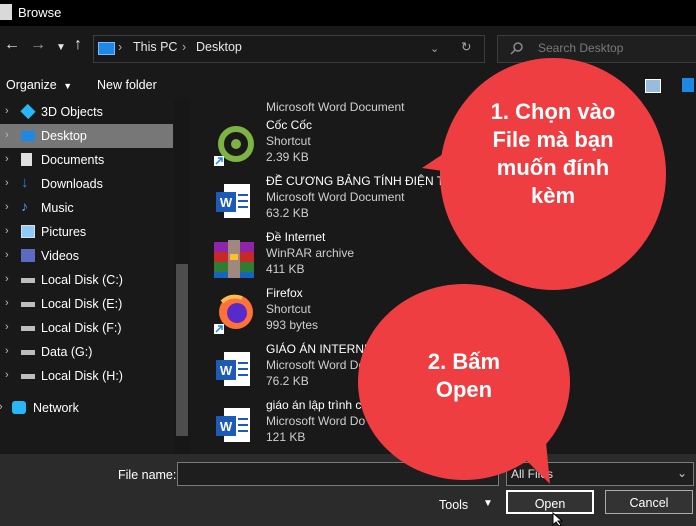  What do you see at coordinates (86, 304) in the screenshot?
I see `sidebar-item-local-disk-e: › Local Disk (E:)` at bounding box center [86, 304].